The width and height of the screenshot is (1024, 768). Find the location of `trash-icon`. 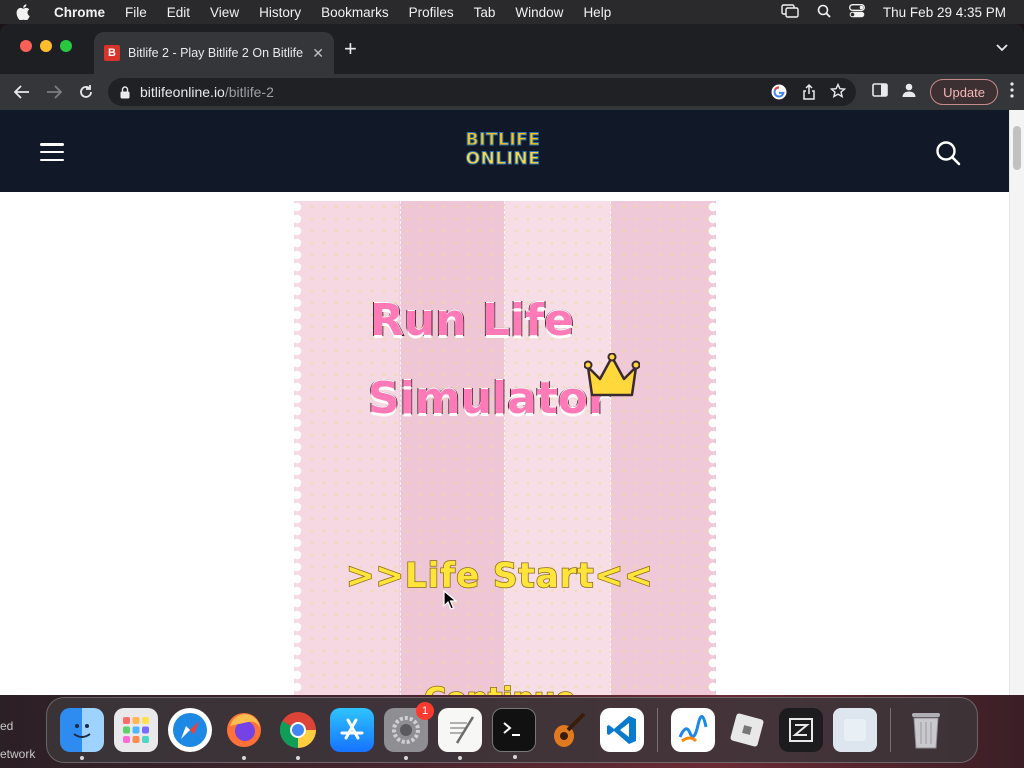

trash-icon is located at coordinates (926, 730).